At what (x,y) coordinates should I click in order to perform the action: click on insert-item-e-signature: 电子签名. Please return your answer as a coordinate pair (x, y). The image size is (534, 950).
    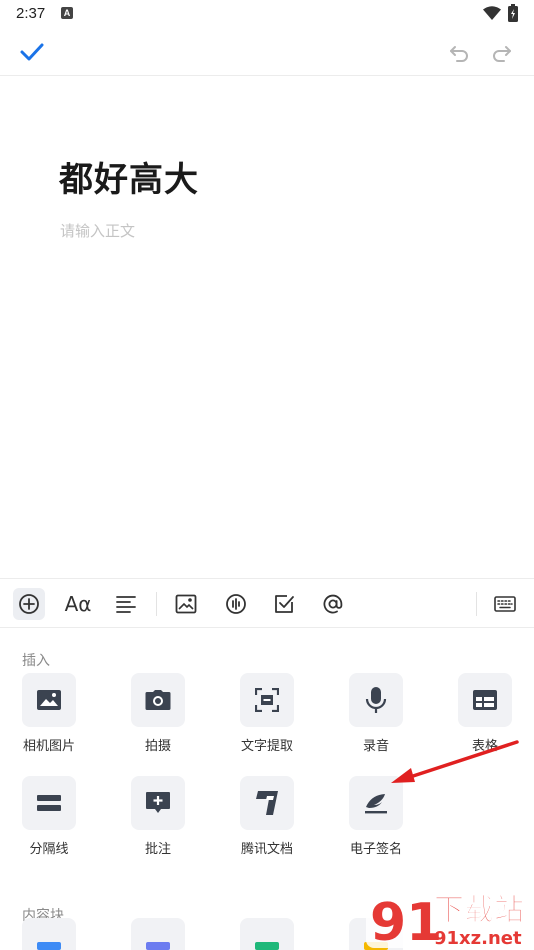
    Looking at the image, I should click on (376, 816).